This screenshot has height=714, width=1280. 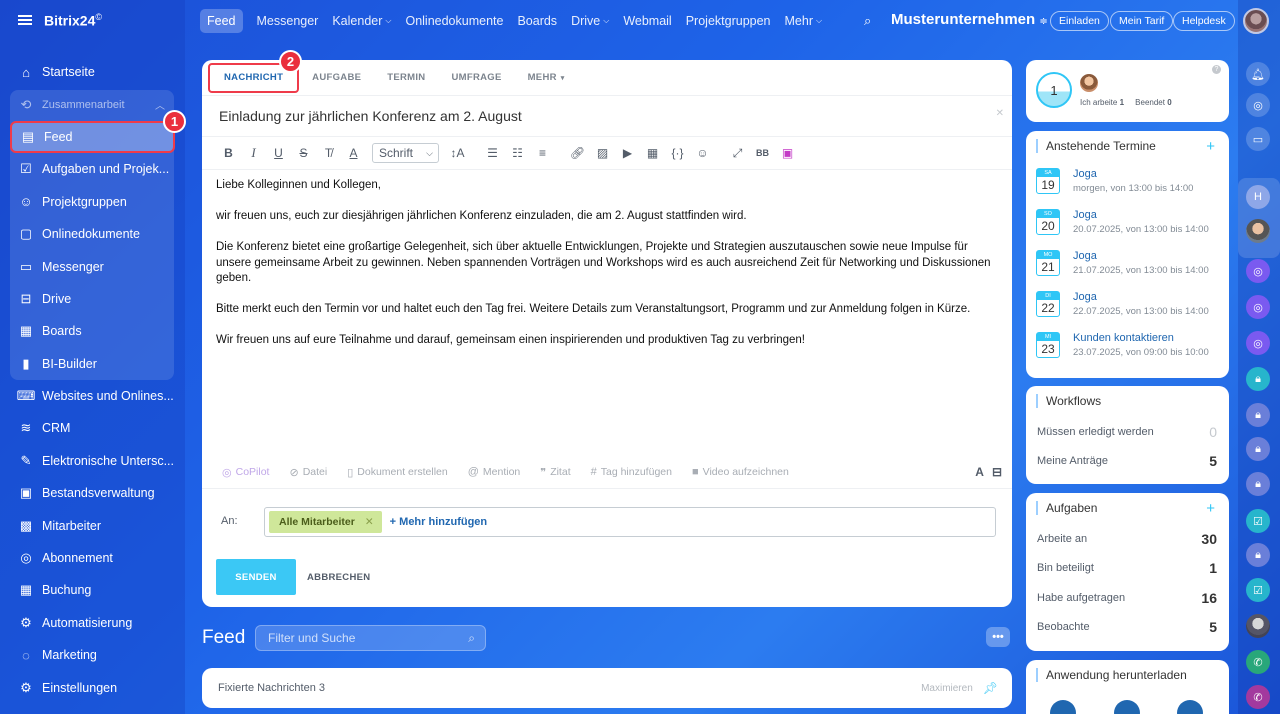 What do you see at coordinates (92, 687) in the screenshot?
I see `sidebar-item-einstellungen: ⚙ Einstellungen` at bounding box center [92, 687].